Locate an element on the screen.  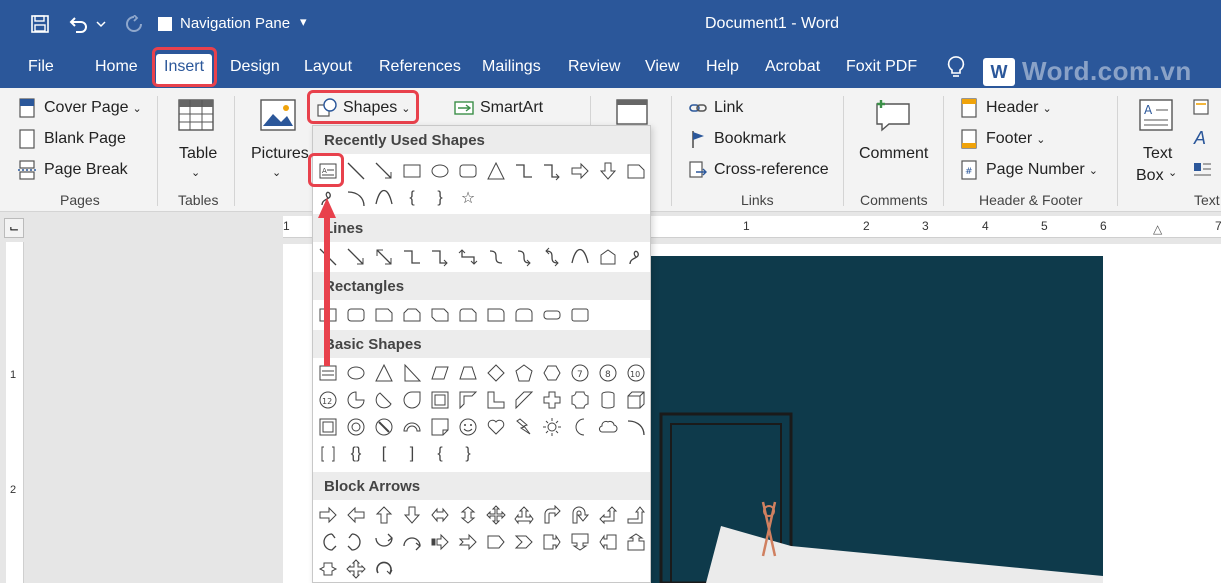
undo-icon is located at coordinates (78, 24).